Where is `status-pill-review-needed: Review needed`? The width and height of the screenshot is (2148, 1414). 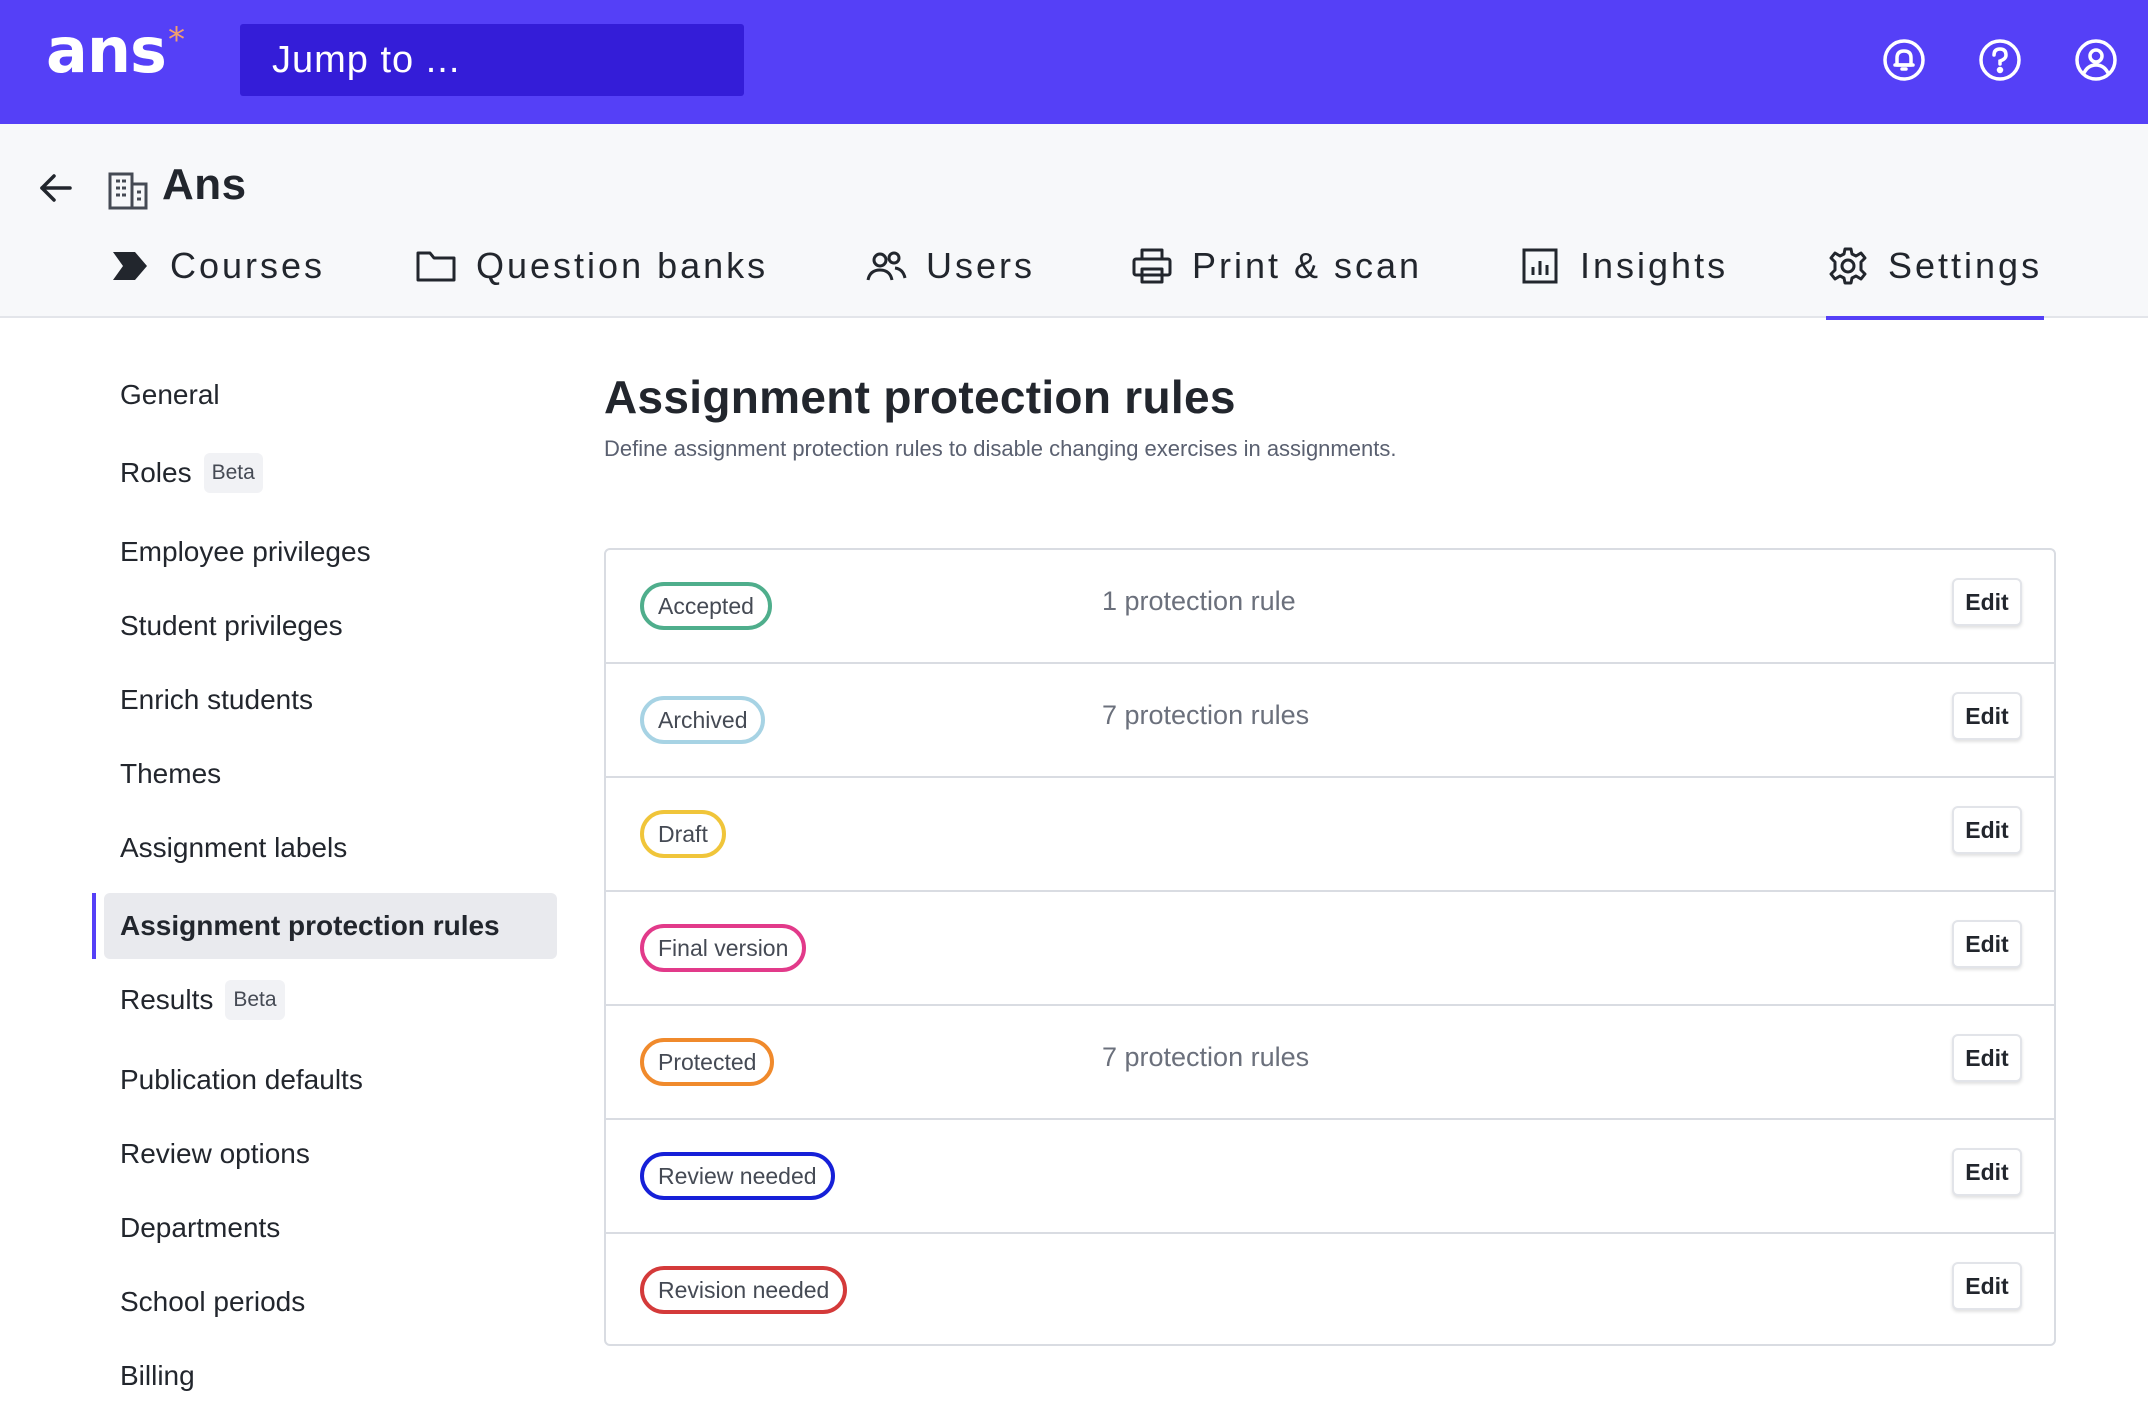 status-pill-review-needed: Review needed is located at coordinates (737, 1176).